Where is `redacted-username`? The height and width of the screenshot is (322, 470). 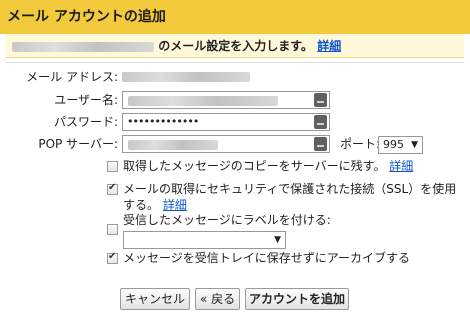
redacted-username is located at coordinates (203, 101).